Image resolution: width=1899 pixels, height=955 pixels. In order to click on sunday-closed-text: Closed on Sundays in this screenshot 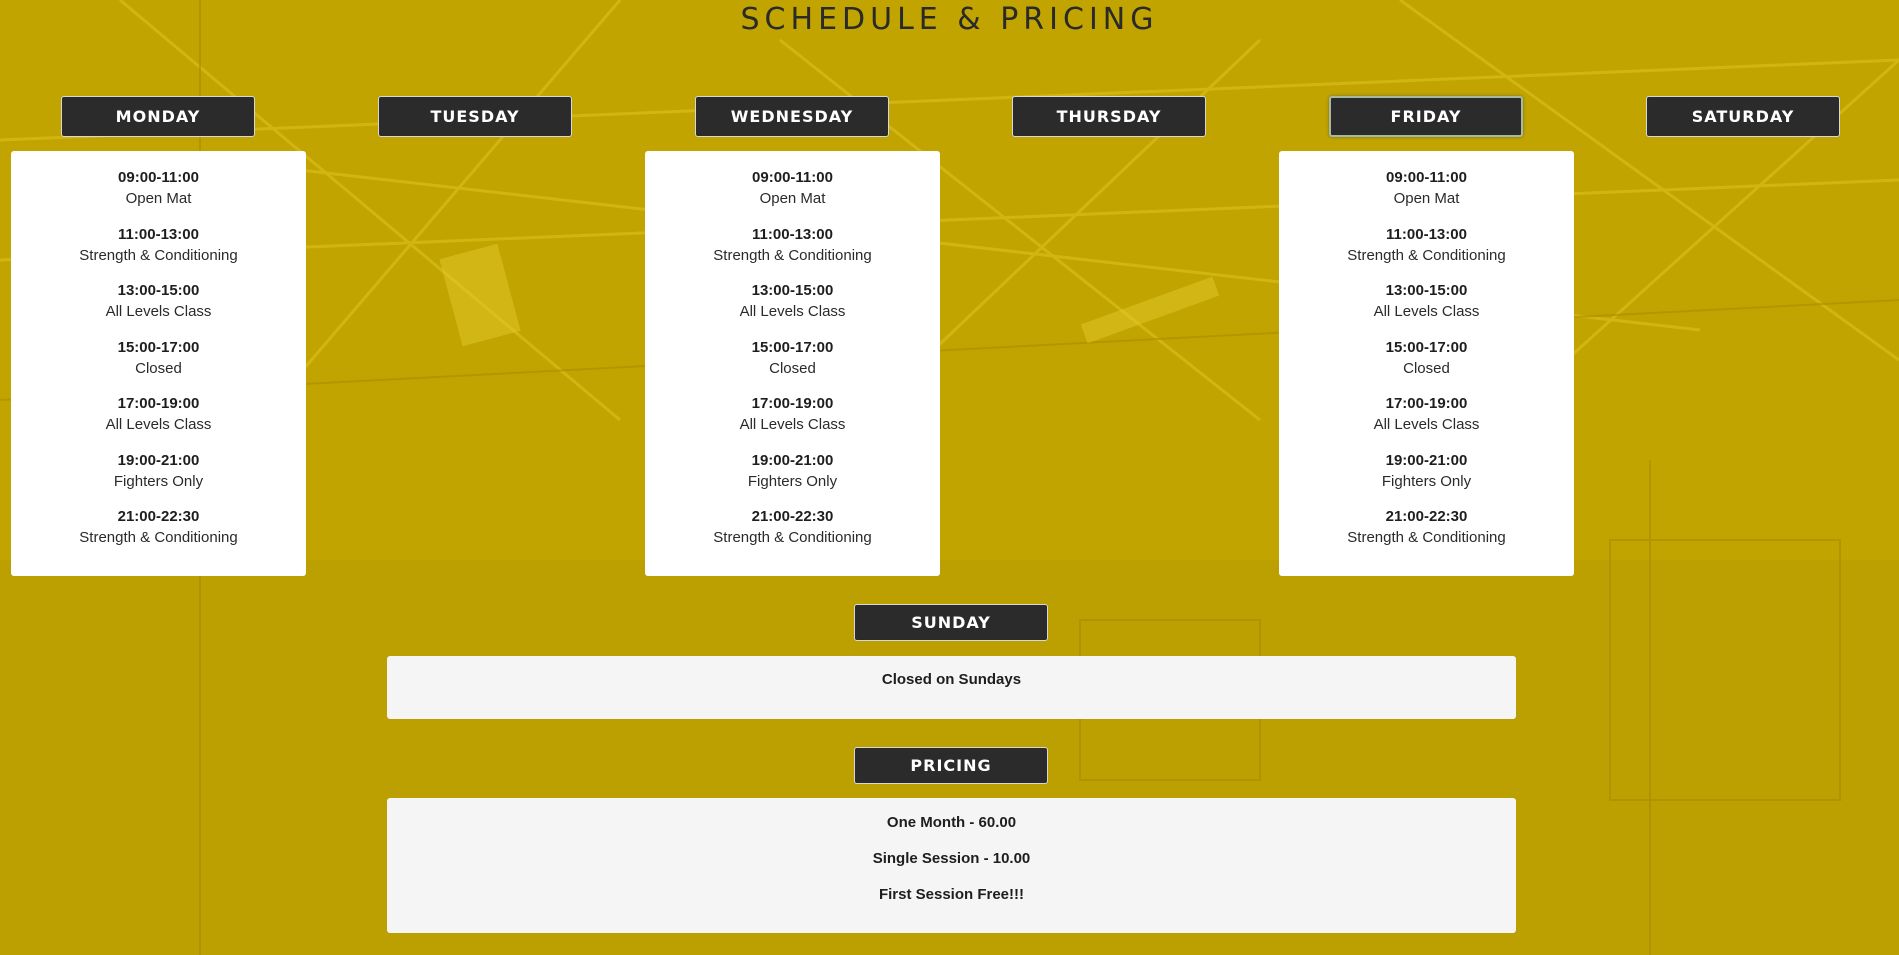, I will do `click(951, 679)`.